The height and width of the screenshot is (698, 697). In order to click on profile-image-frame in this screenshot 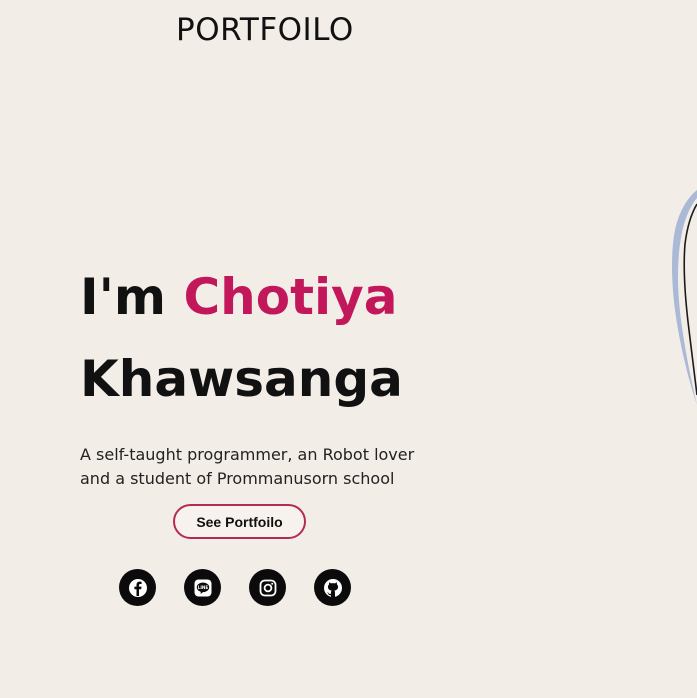, I will do `click(684, 310)`.